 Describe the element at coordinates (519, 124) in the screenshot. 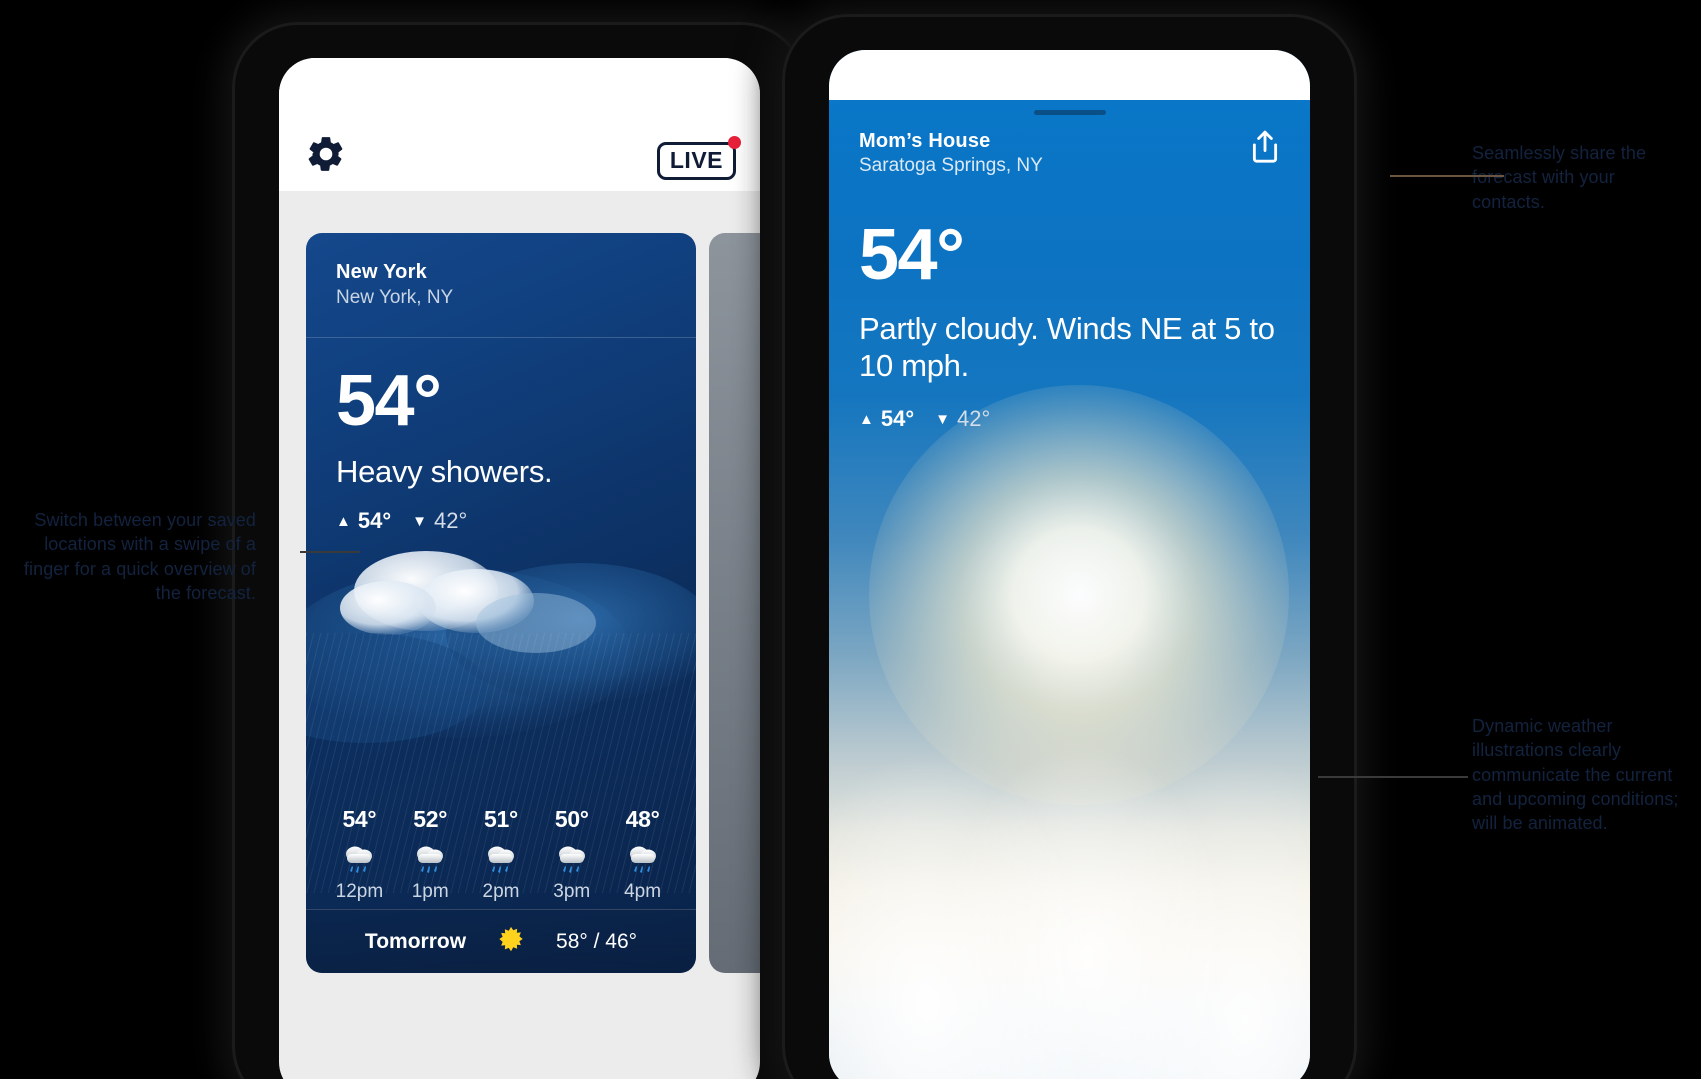

I see `left-topbar: LIVE` at that location.